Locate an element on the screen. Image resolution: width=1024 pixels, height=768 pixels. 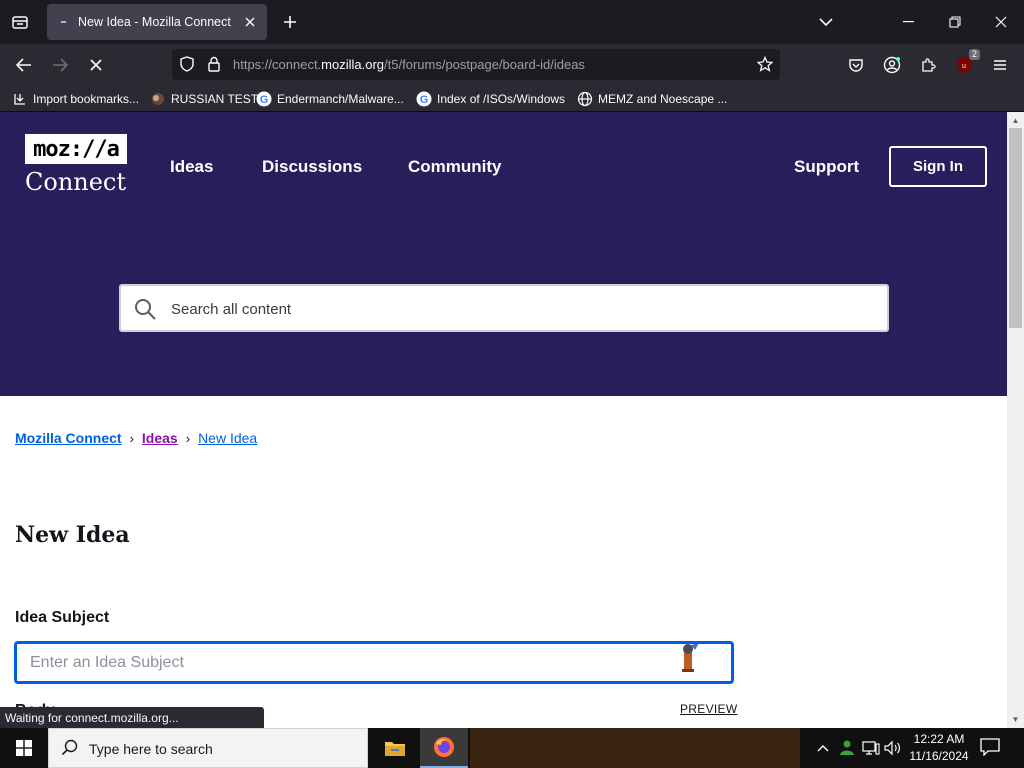
tab-list-button is located at coordinates (20, 22).